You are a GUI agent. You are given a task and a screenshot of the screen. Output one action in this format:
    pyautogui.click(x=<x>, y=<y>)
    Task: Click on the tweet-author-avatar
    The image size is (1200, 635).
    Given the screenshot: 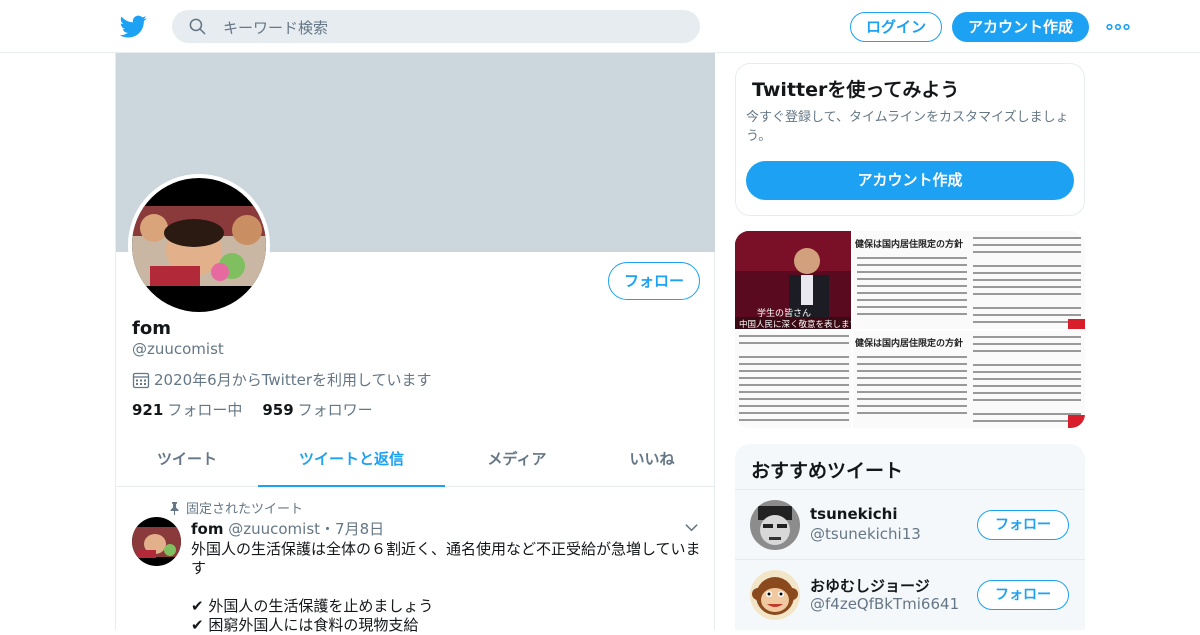 What is the action you would take?
    pyautogui.click(x=156, y=541)
    